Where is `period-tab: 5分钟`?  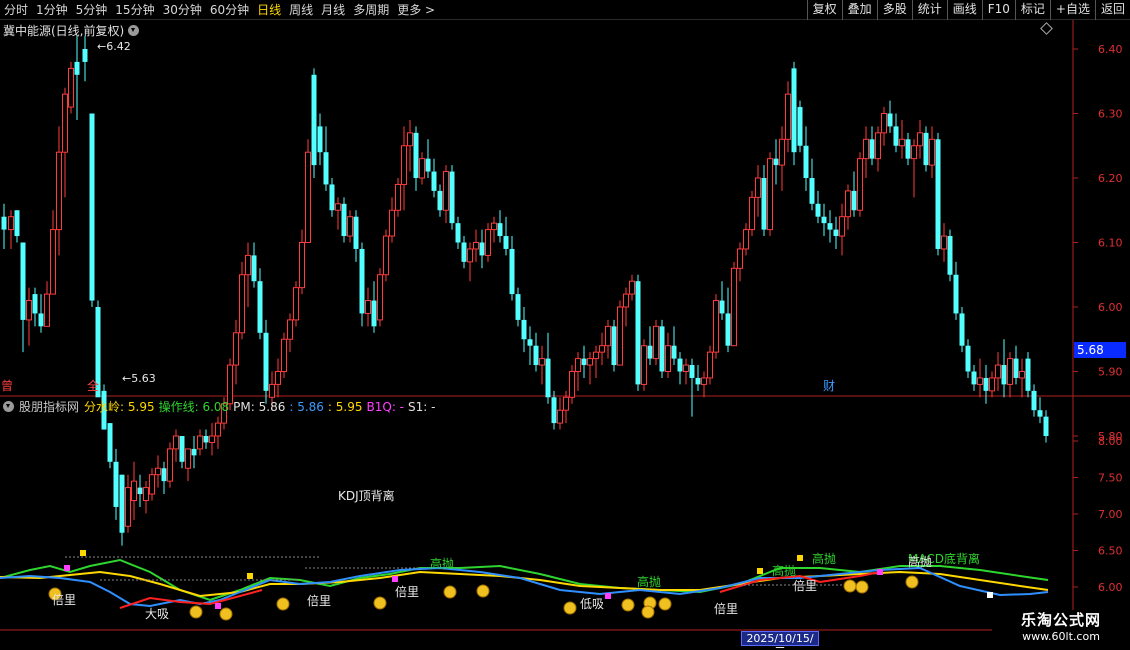
period-tab: 5分钟 is located at coordinates (92, 10).